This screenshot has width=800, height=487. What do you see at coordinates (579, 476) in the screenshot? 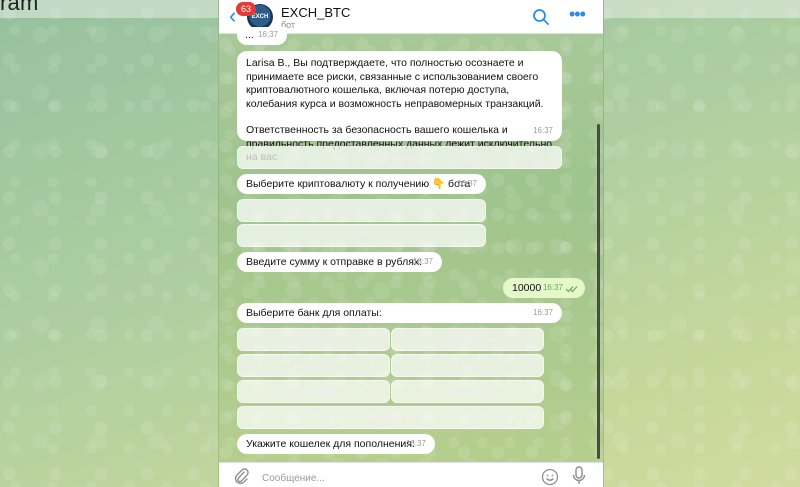
I see `microphone-icon` at bounding box center [579, 476].